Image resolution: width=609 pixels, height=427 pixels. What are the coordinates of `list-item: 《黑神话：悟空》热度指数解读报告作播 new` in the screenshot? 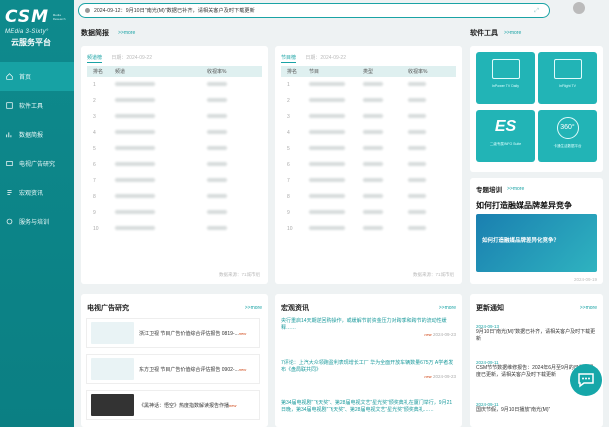 It's located at (173, 405).